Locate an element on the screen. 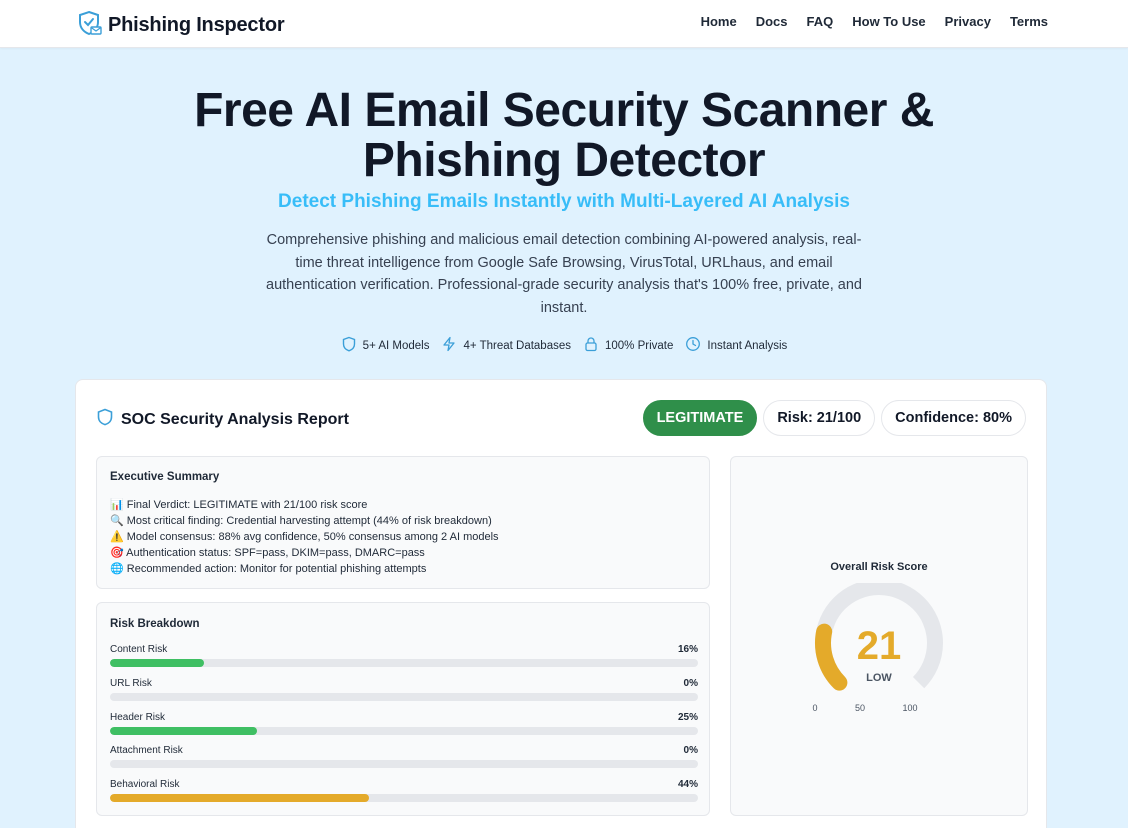  risk-label: Attachment Risk is located at coordinates (146, 750).